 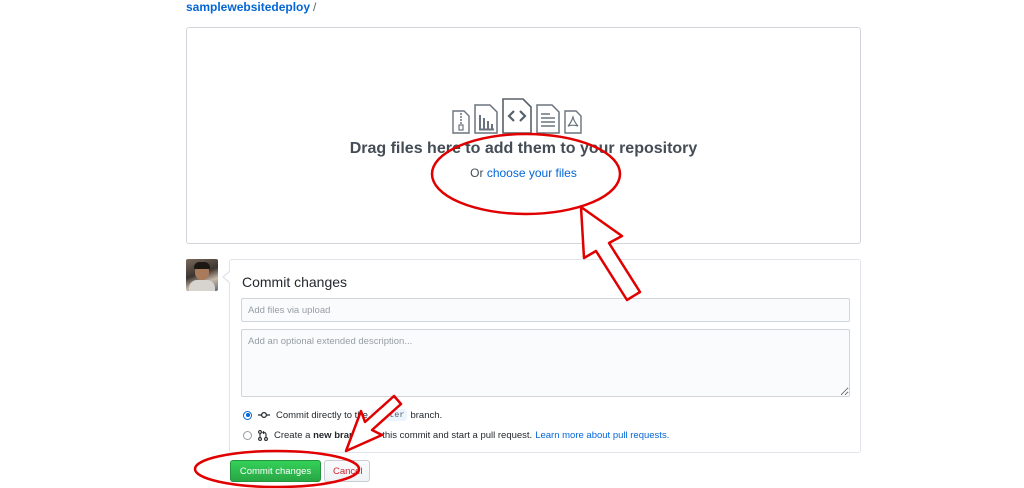 I want to click on commit-direct-suffix: branch., so click(x=426, y=415).